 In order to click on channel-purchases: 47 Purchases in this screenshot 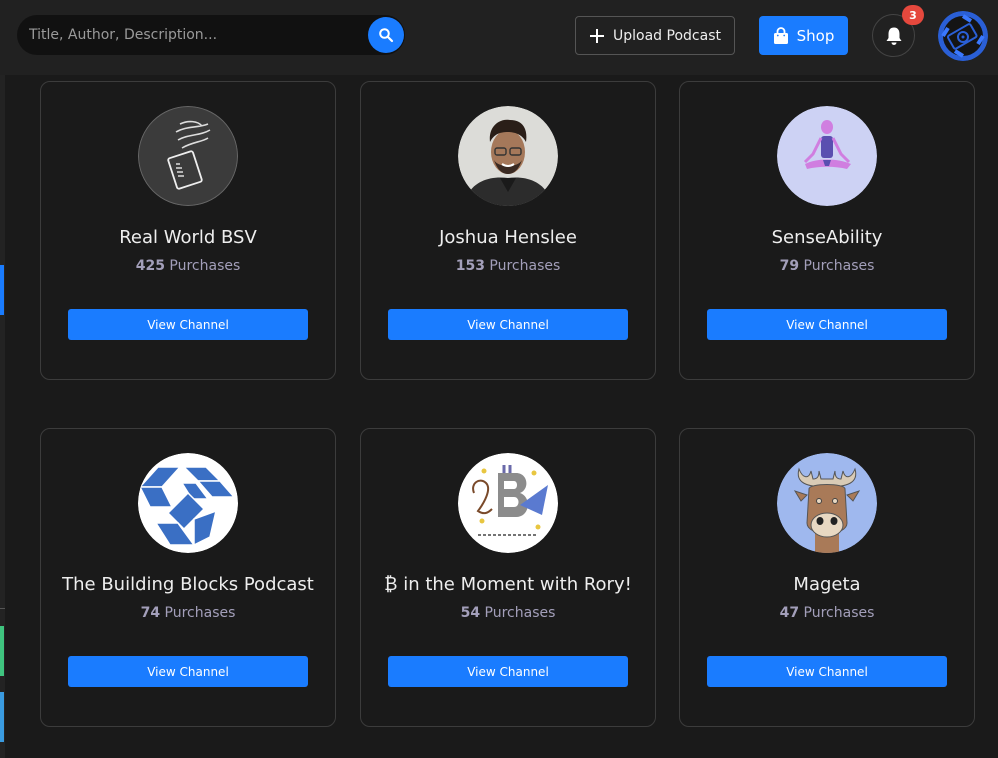, I will do `click(827, 613)`.